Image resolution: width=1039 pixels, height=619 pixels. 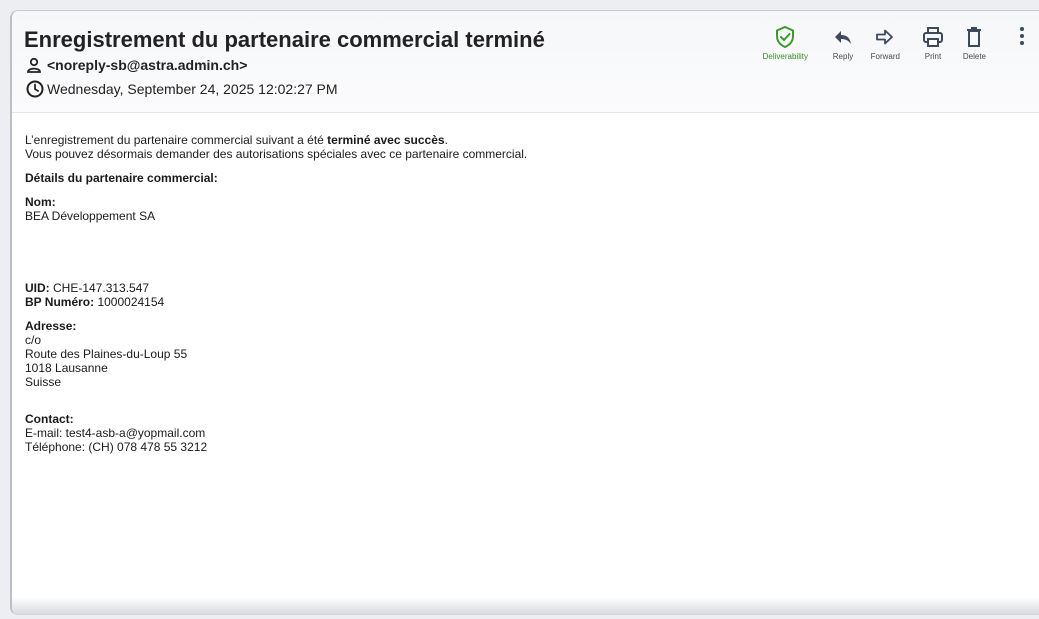 I want to click on reply-label: Reply, so click(x=843, y=56).